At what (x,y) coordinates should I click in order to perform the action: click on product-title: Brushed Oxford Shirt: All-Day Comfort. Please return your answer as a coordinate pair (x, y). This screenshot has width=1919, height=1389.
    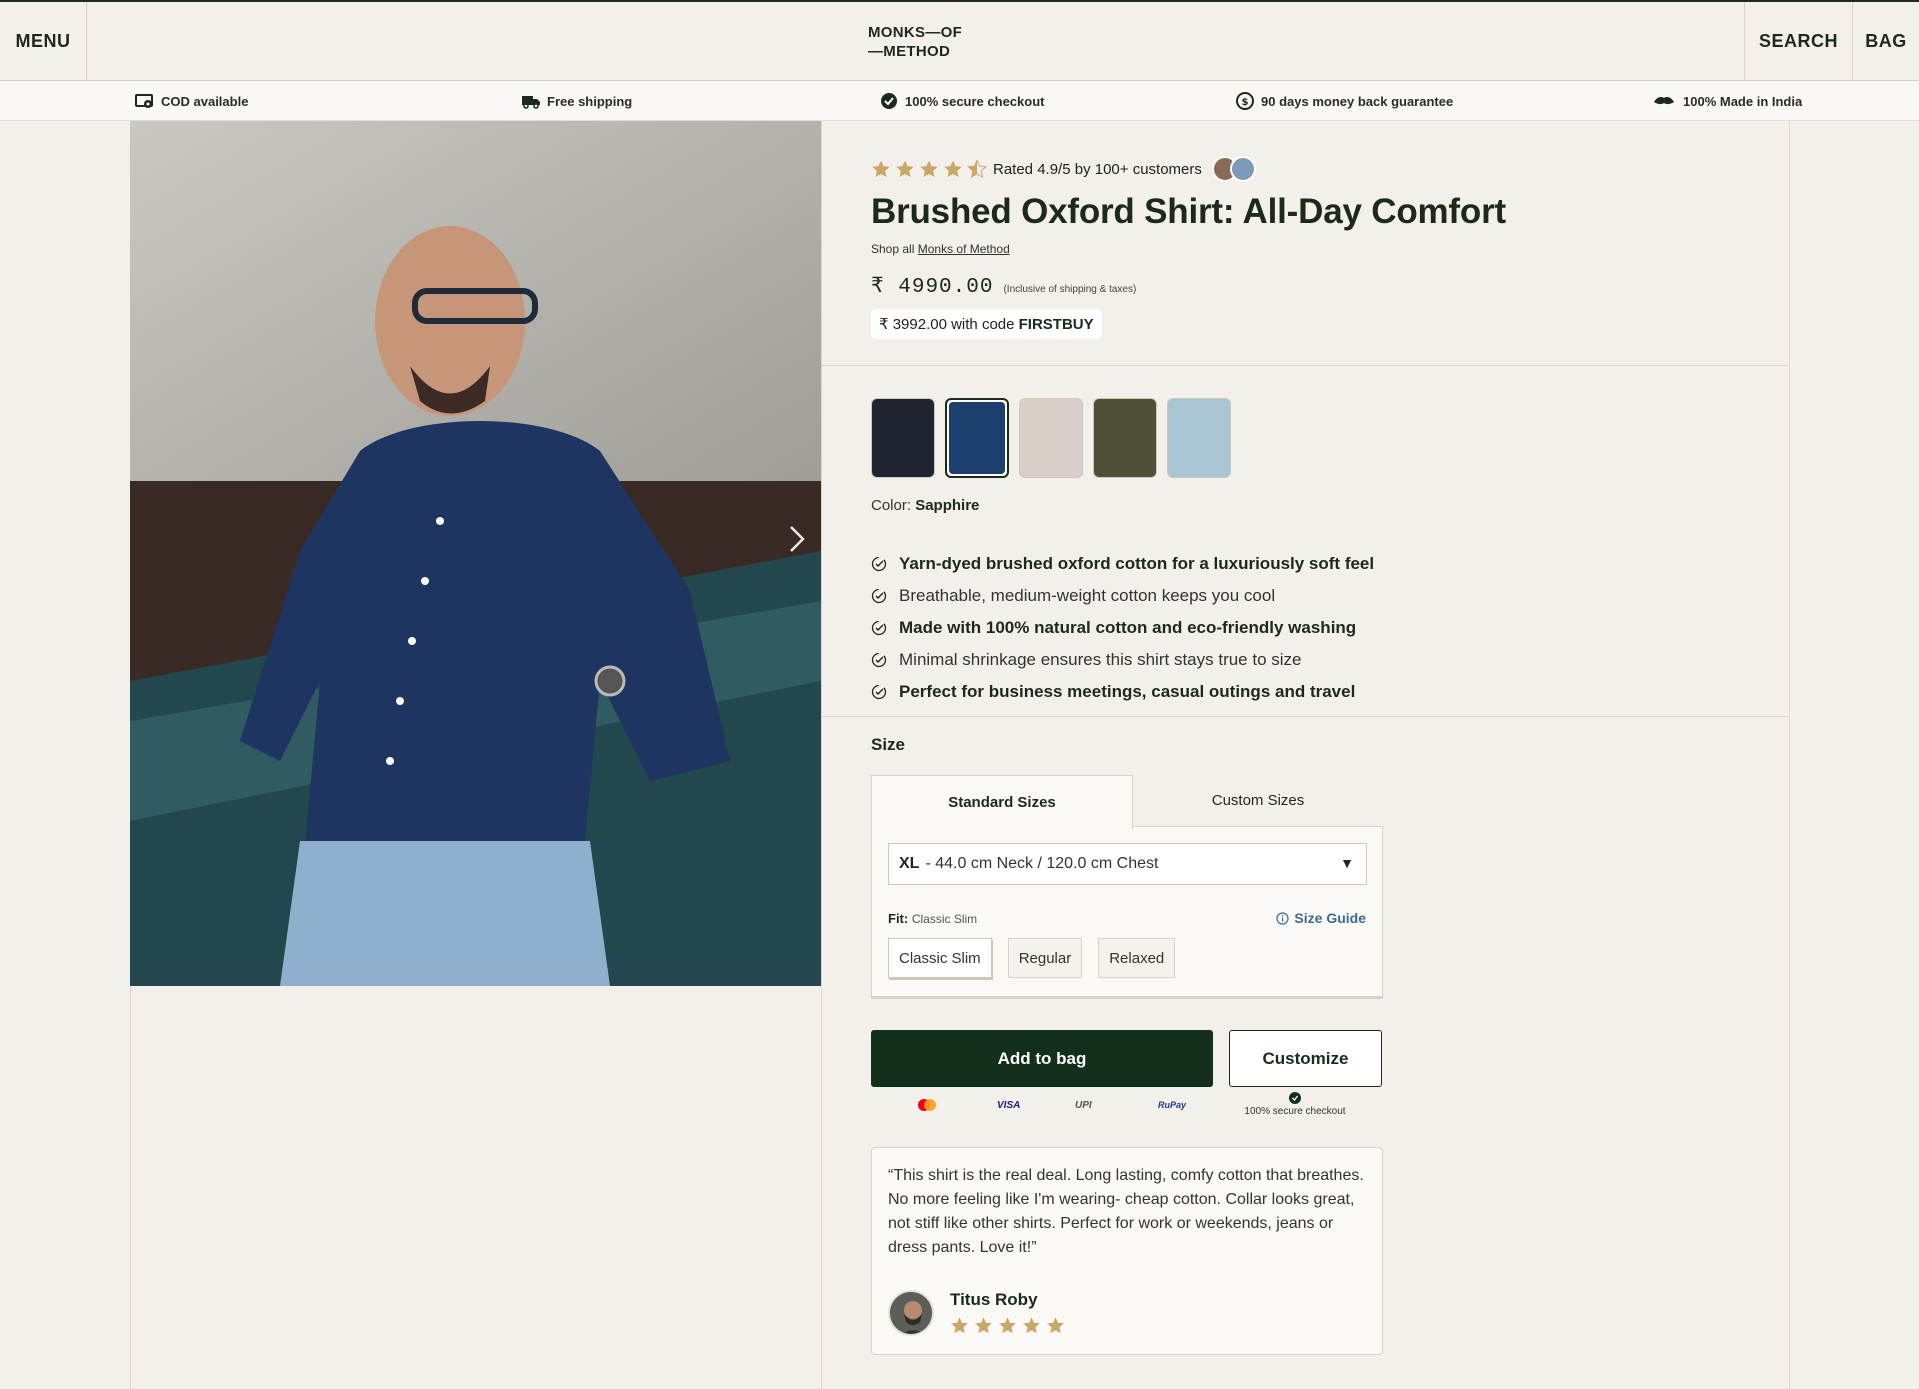
    Looking at the image, I should click on (1188, 211).